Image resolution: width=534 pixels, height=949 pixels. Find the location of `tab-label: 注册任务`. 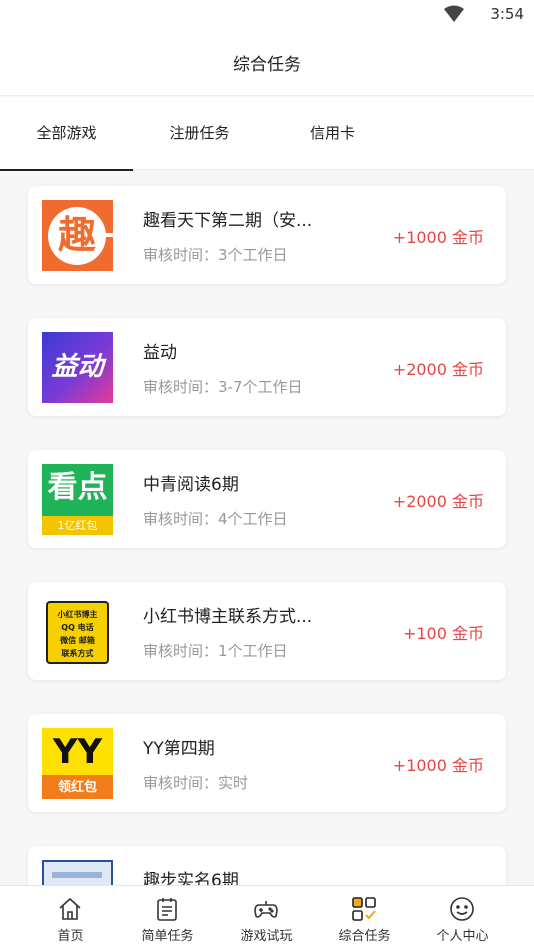

tab-label: 注册任务 is located at coordinates (199, 133).